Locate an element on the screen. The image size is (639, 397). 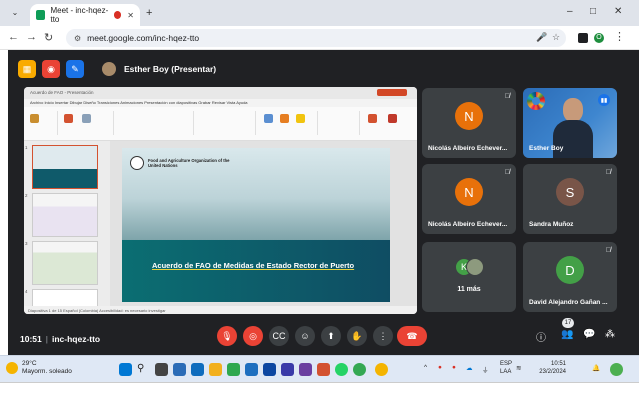
bottom-strip is located at coordinates (319, 389).